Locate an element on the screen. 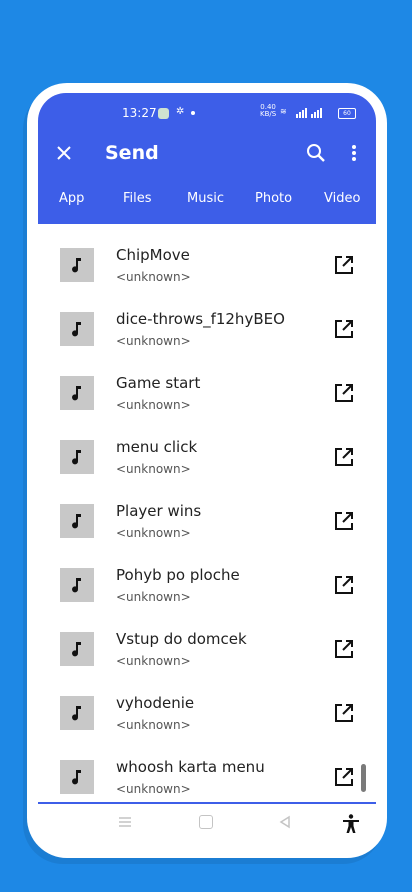  accessibility-icon is located at coordinates (351, 824).